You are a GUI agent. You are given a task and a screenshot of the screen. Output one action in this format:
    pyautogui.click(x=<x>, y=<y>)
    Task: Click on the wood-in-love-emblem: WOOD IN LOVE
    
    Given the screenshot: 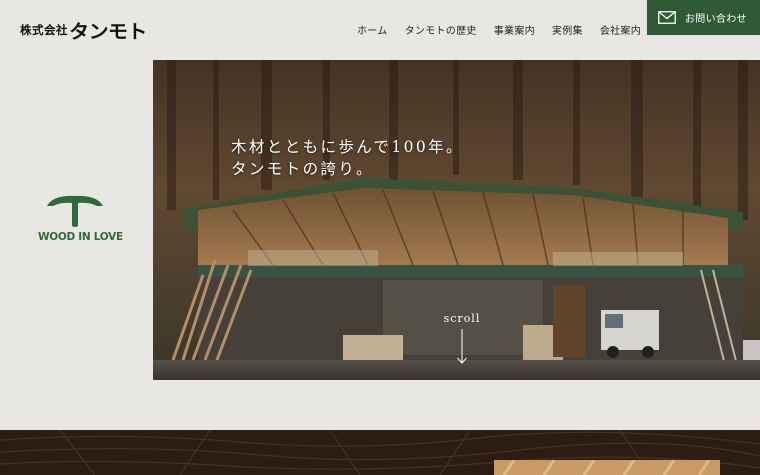 What is the action you would take?
    pyautogui.click(x=80, y=217)
    